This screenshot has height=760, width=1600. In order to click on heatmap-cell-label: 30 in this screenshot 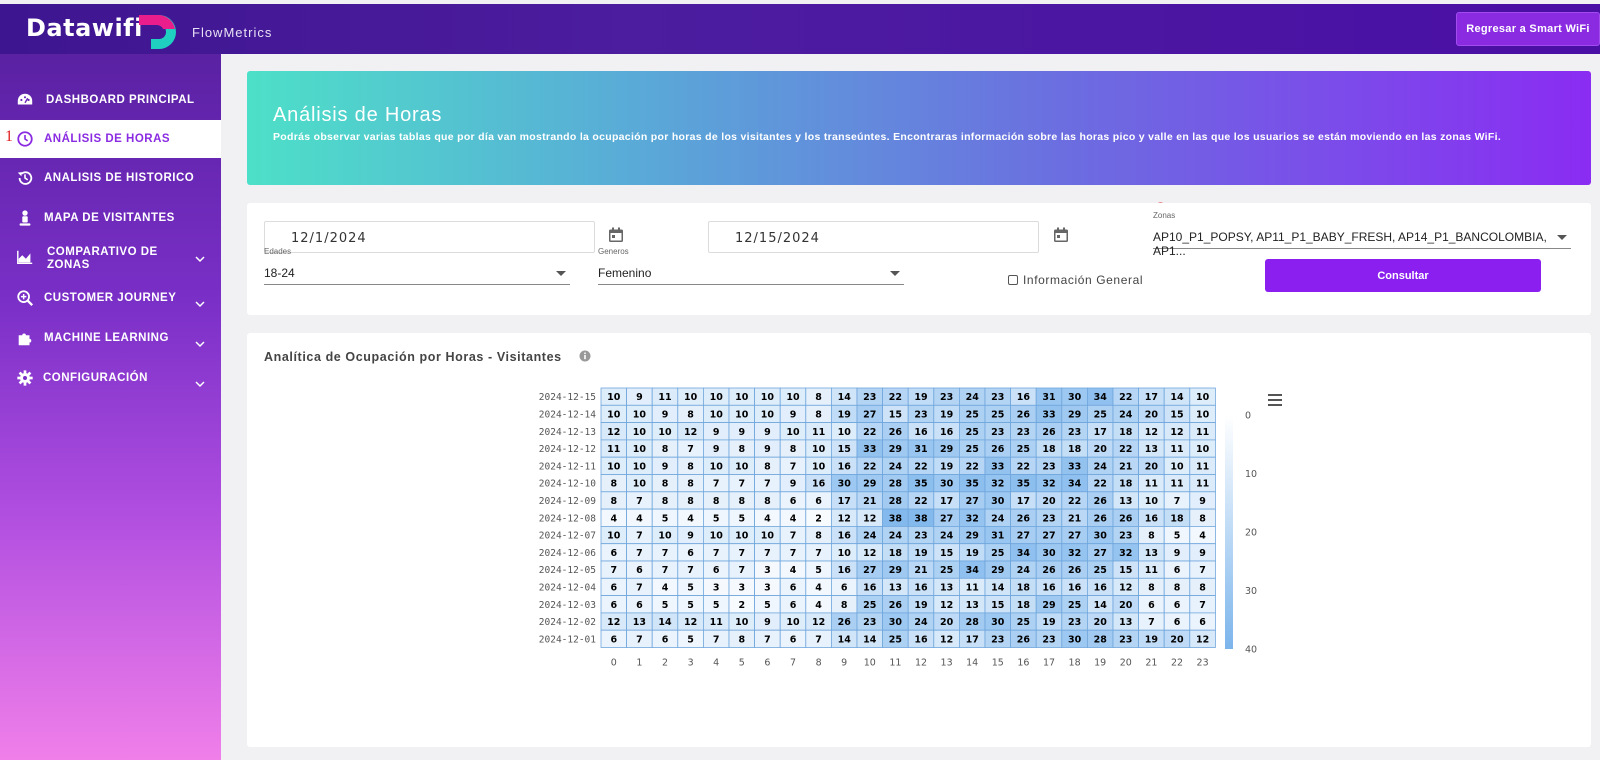, I will do `click(998, 501)`.